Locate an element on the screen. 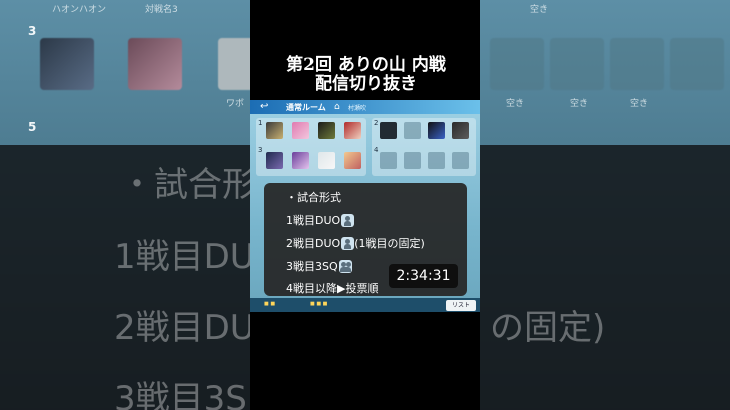  rule-line-3: 3戦目3SQ is located at coordinates (319, 266).